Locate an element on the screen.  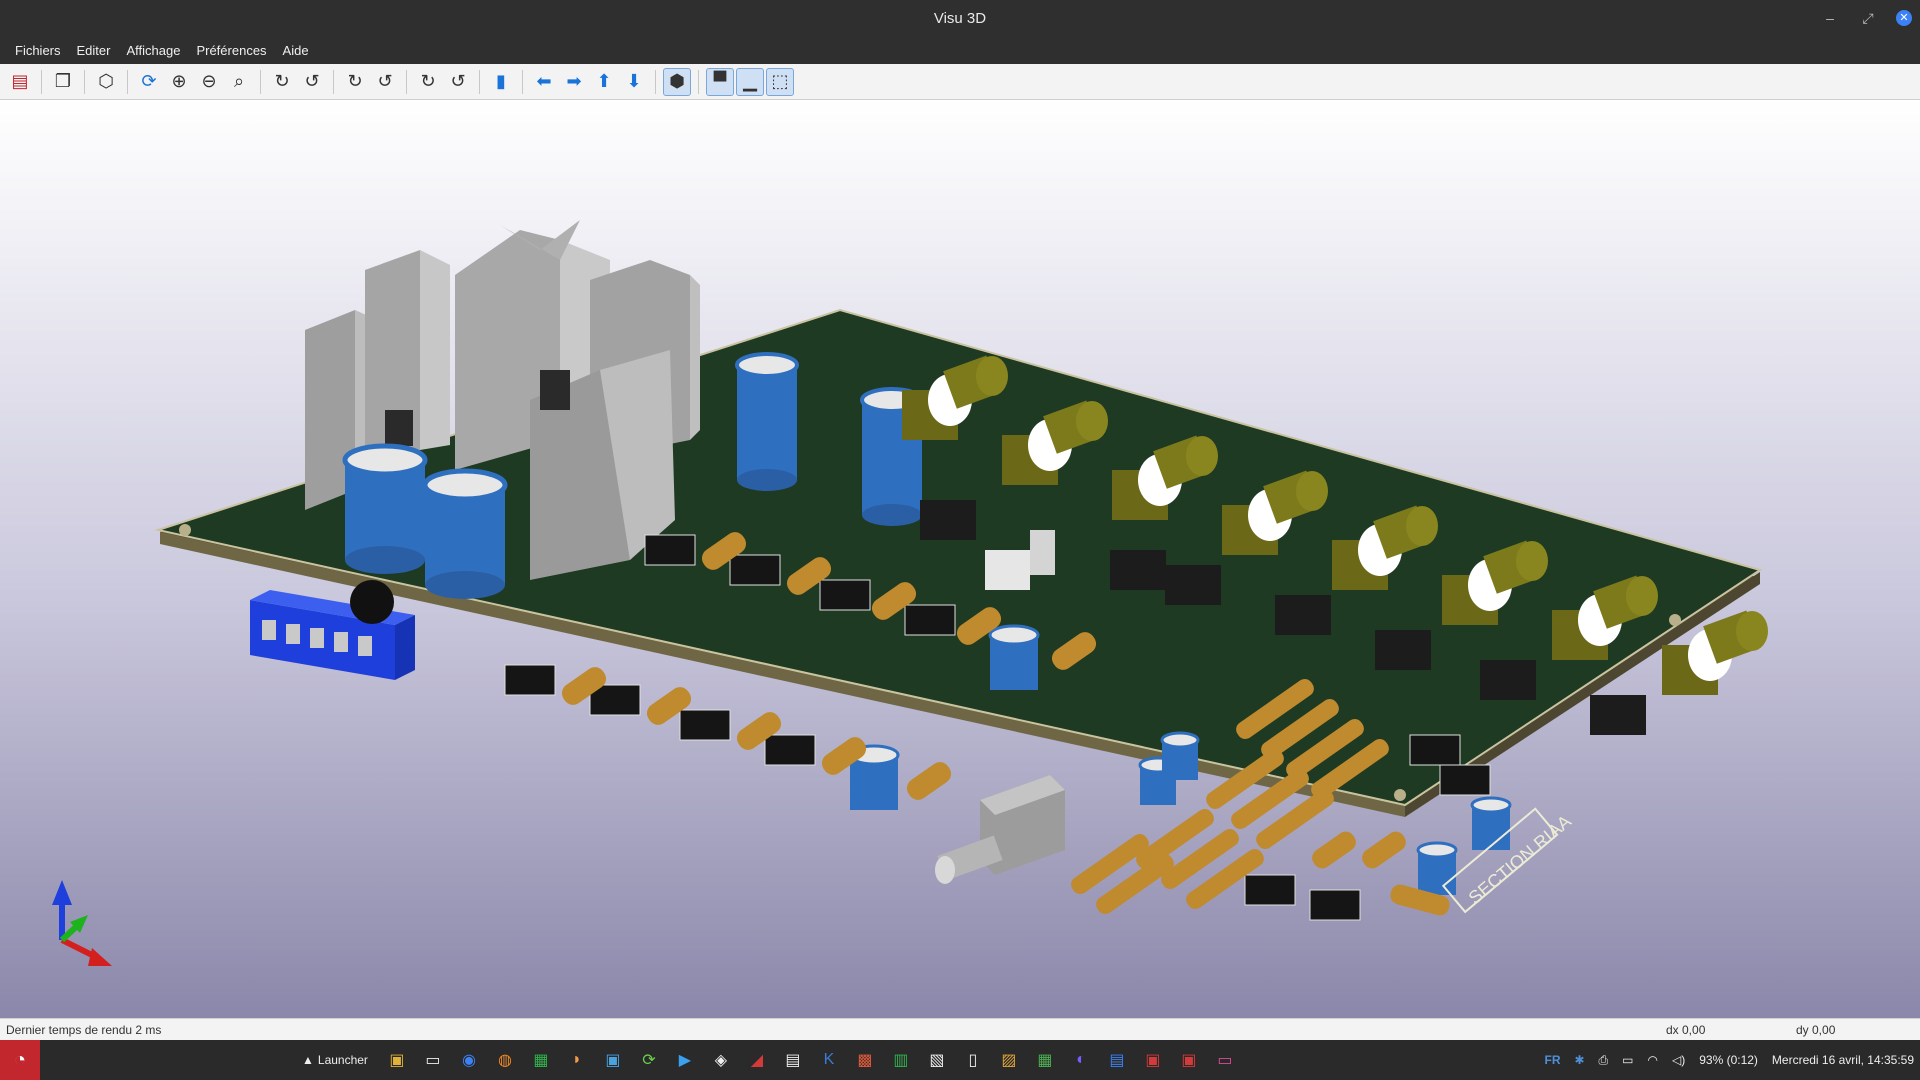
zoom-in-icon: ⊕ is located at coordinates (179, 82).